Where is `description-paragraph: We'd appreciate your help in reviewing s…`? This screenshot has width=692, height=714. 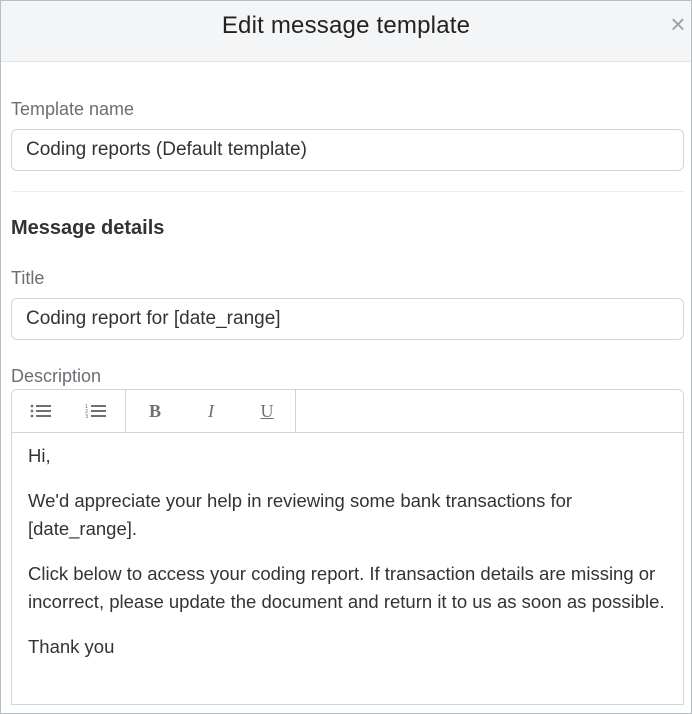
description-paragraph: We'd appreciate your help in reviewing s… is located at coordinates (300, 514).